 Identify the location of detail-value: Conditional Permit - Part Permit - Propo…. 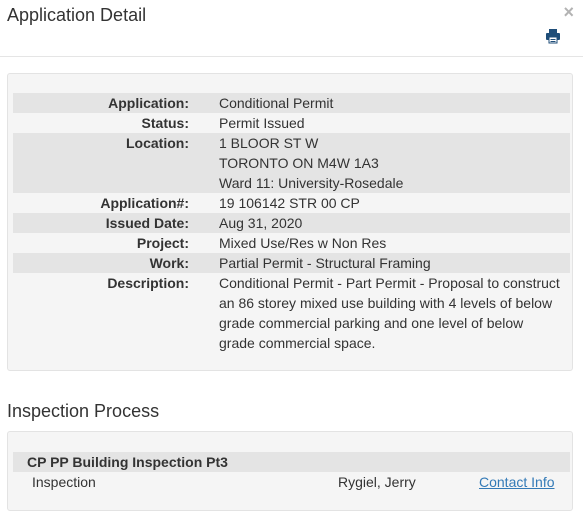
(379, 313).